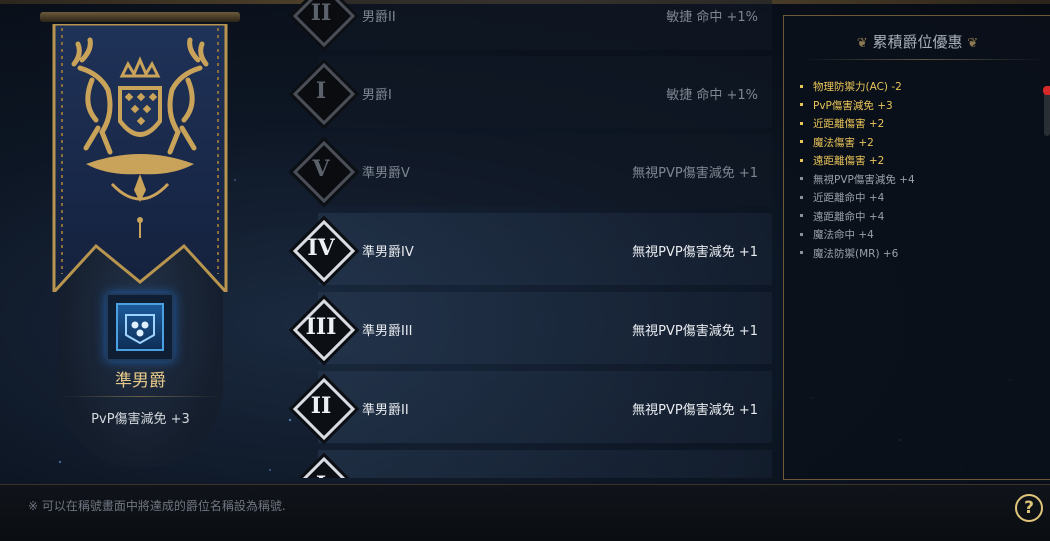 The image size is (1050, 541). What do you see at coordinates (385, 410) in the screenshot?
I see `rank-name: 準男爵II` at bounding box center [385, 410].